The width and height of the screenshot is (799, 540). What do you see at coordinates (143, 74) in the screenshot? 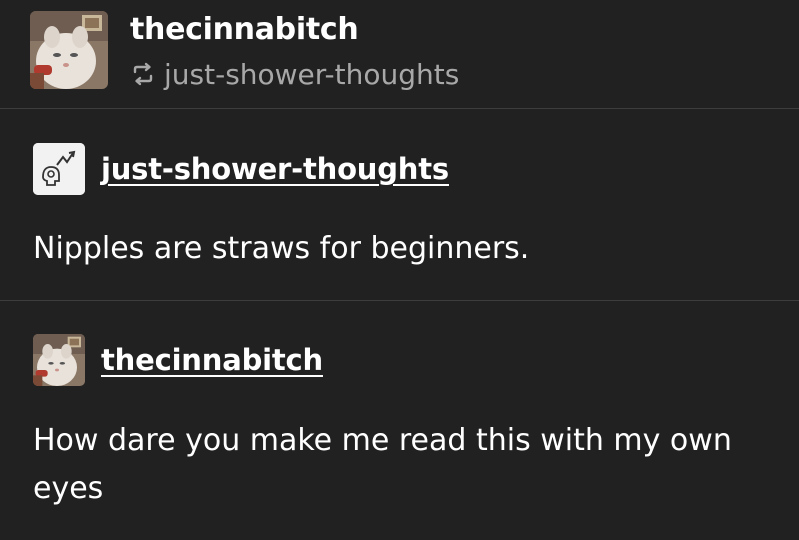
I see `reblog-icon` at bounding box center [143, 74].